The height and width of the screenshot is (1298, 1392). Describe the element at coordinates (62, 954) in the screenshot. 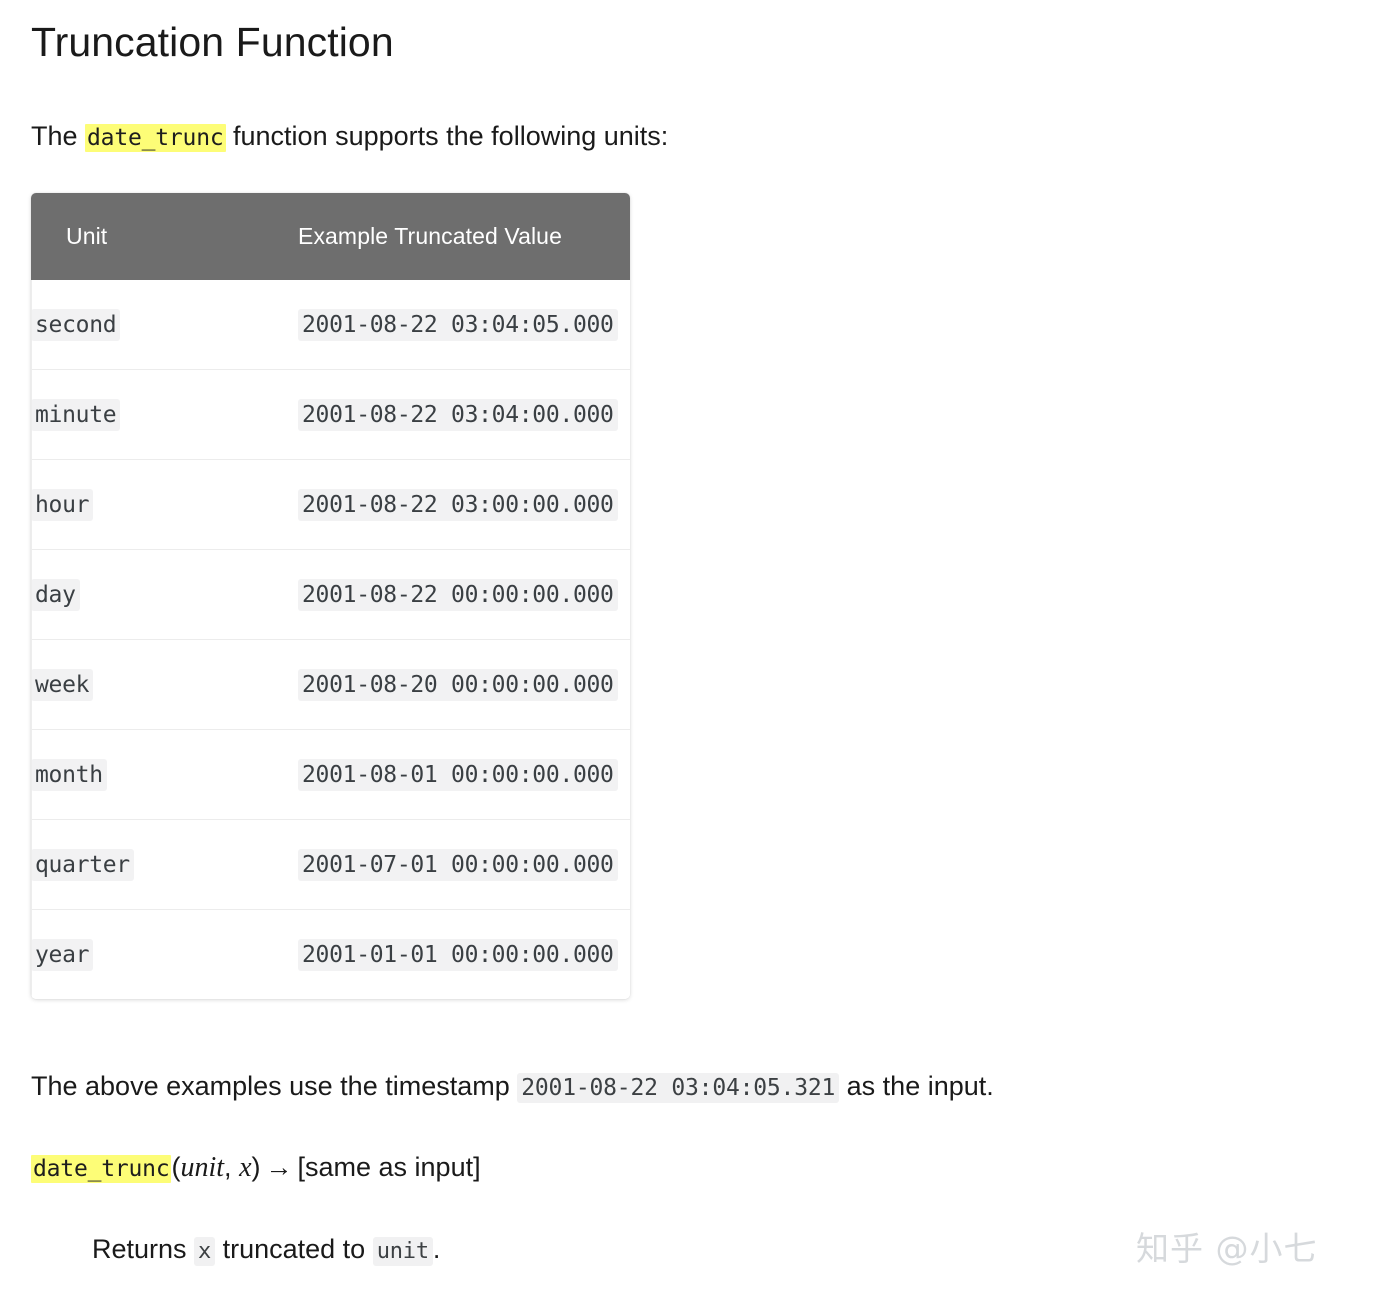

I see `unit-code: year` at that location.